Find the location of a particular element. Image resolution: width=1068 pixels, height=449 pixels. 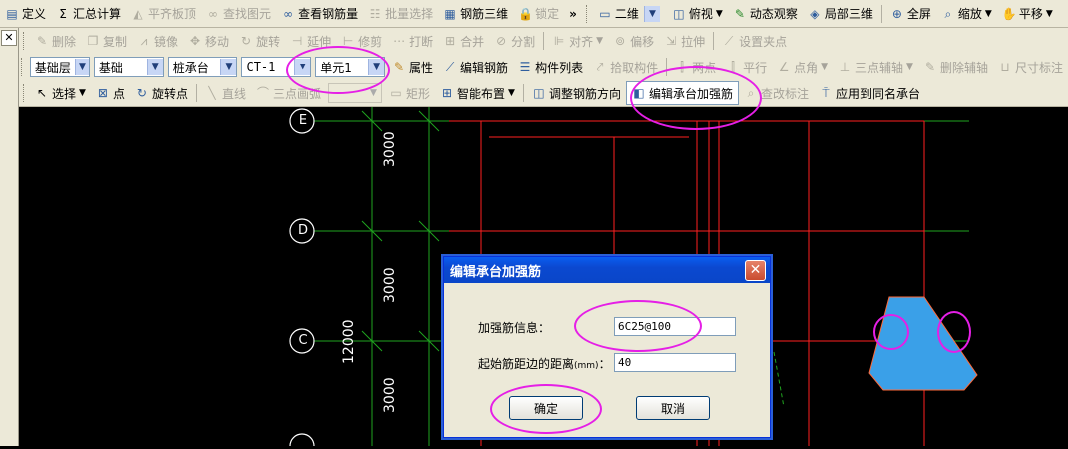

highlight-ok-button is located at coordinates (546, 409).